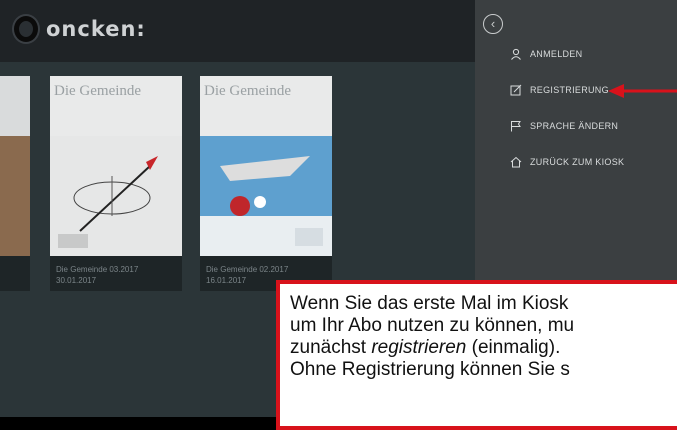 The image size is (677, 430). Describe the element at coordinates (430, 369) in the screenshot. I see `annotation-line: Ohne Registrierung können Sie s` at that location.